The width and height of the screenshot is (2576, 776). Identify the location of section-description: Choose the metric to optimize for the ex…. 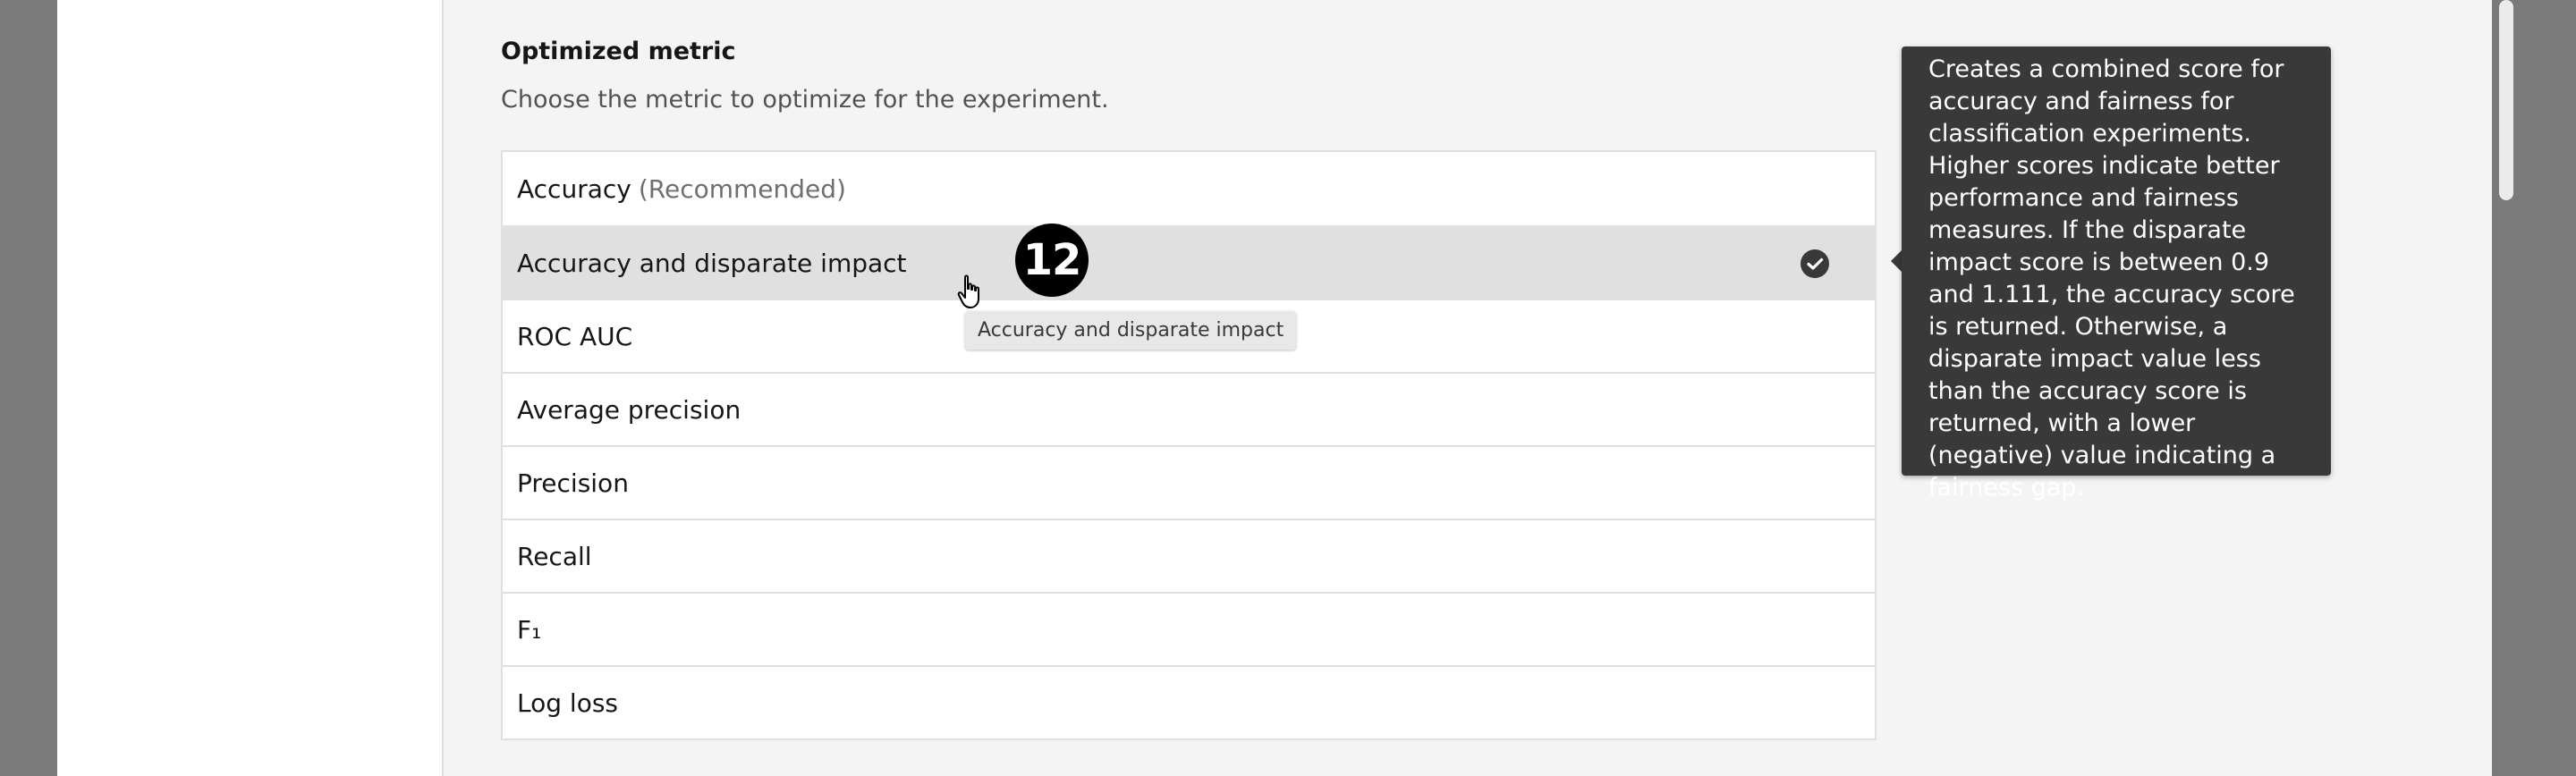
(805, 100).